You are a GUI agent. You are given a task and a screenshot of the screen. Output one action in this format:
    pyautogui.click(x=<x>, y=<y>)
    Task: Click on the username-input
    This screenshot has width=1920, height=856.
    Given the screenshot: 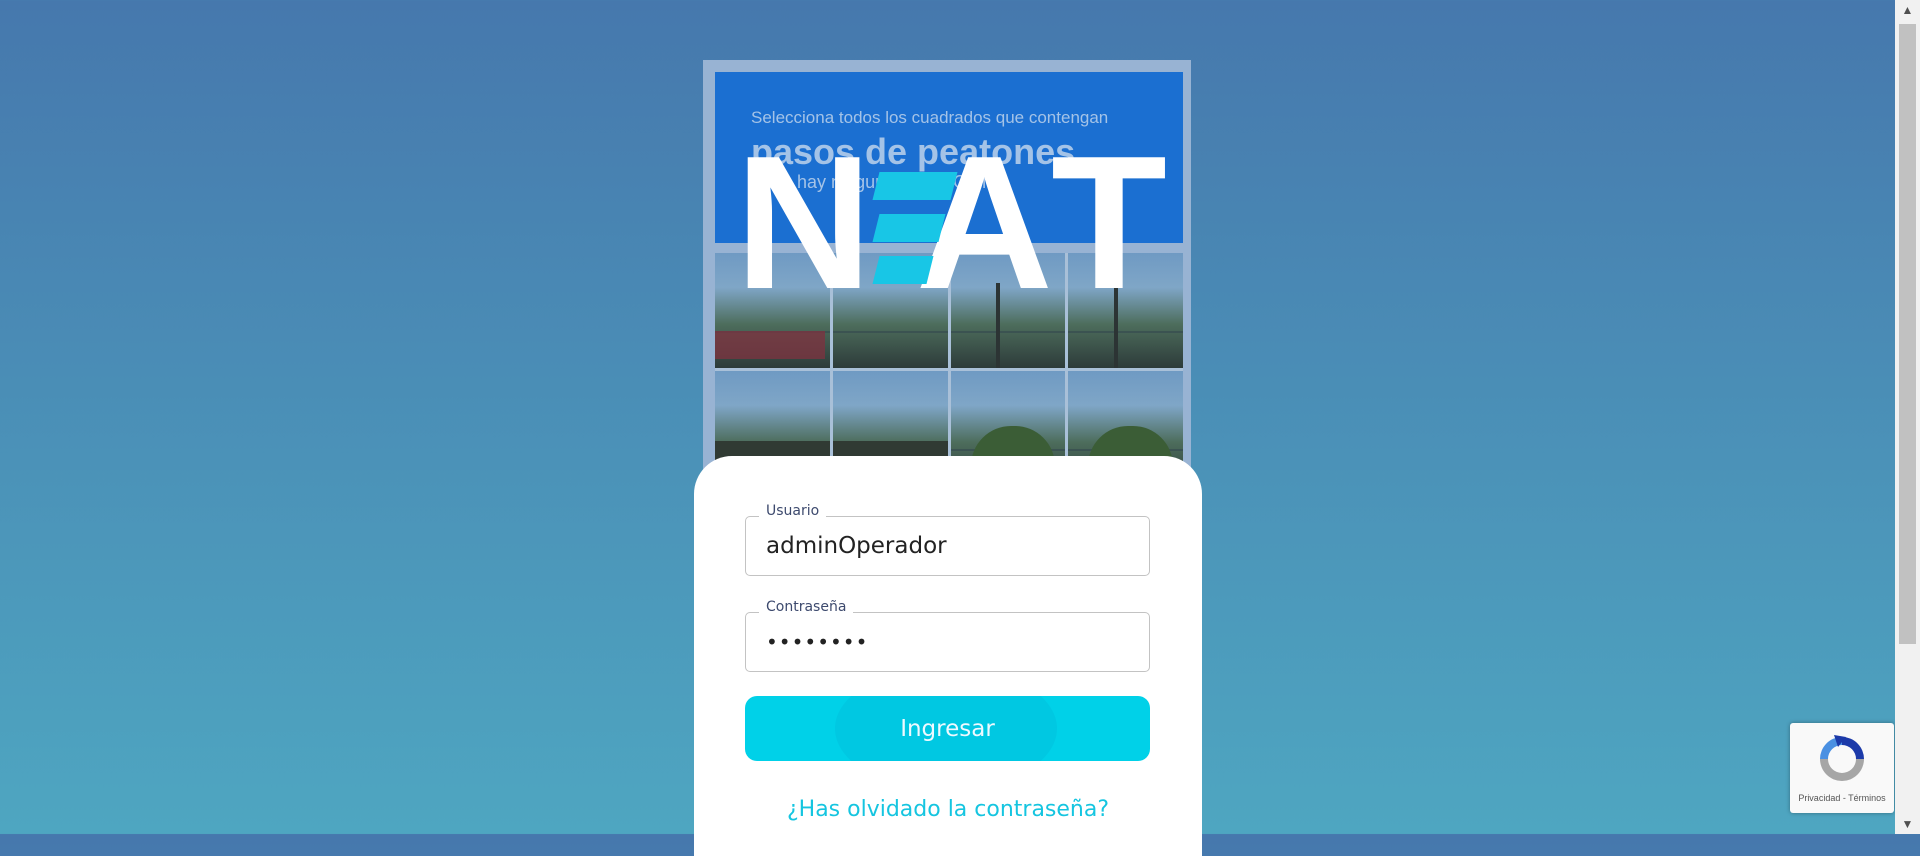 What is the action you would take?
    pyautogui.click(x=947, y=546)
    